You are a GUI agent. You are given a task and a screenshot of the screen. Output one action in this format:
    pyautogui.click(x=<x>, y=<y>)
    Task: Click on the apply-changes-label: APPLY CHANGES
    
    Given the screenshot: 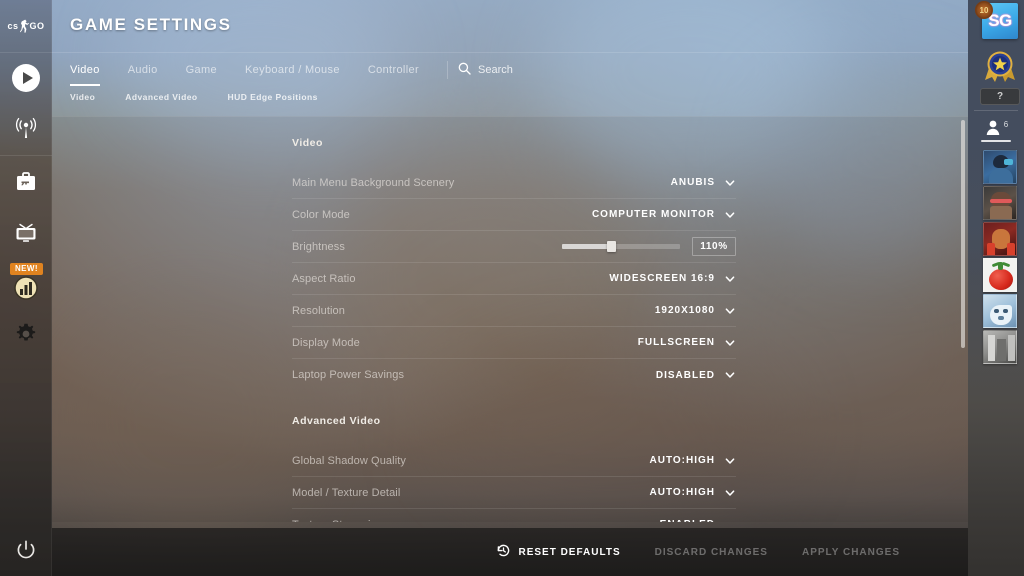 What is the action you would take?
    pyautogui.click(x=850, y=552)
    